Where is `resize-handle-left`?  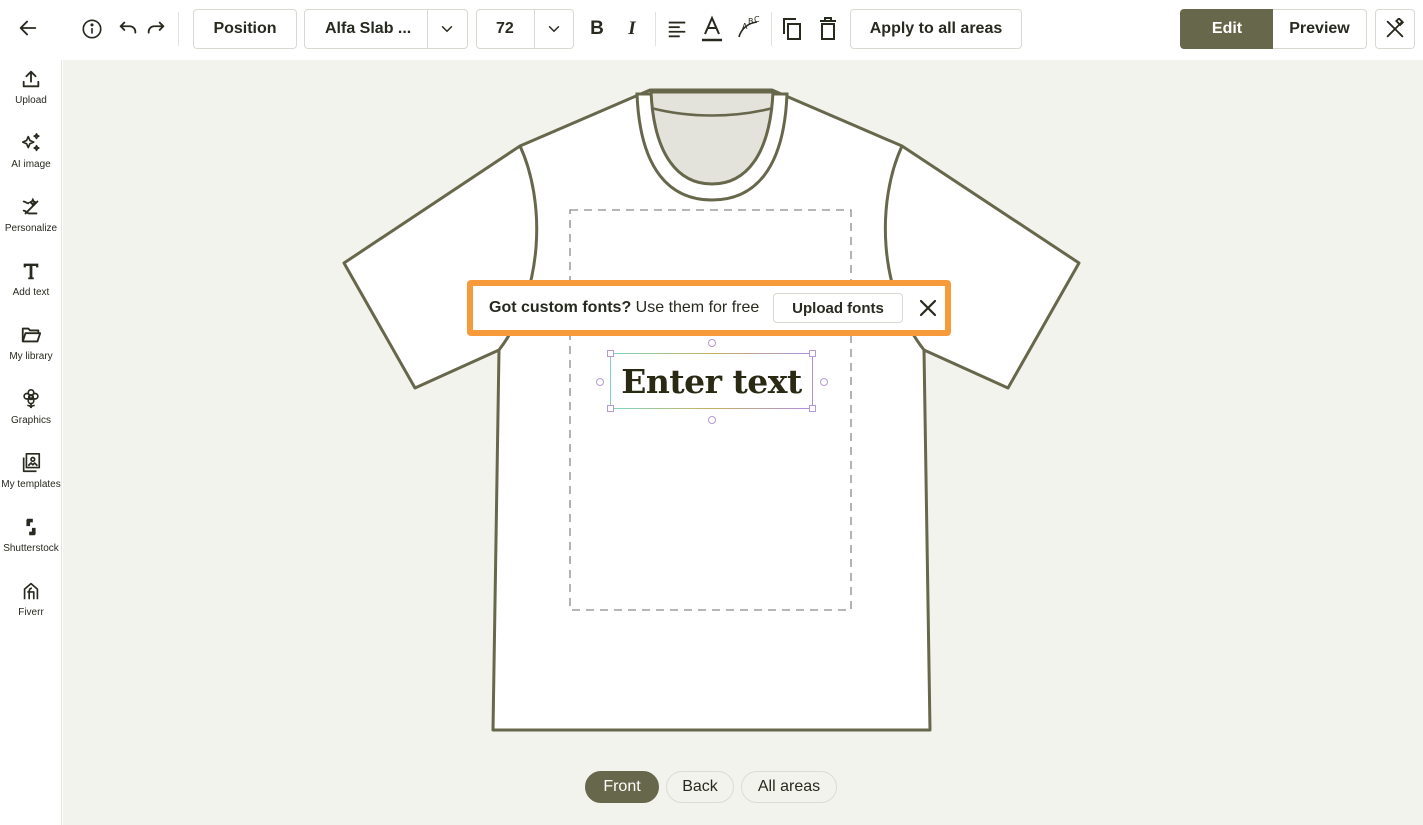 resize-handle-left is located at coordinates (600, 382).